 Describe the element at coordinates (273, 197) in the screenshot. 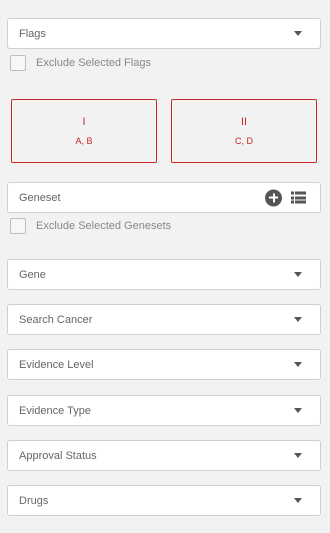

I see `plus-circle-icon` at that location.